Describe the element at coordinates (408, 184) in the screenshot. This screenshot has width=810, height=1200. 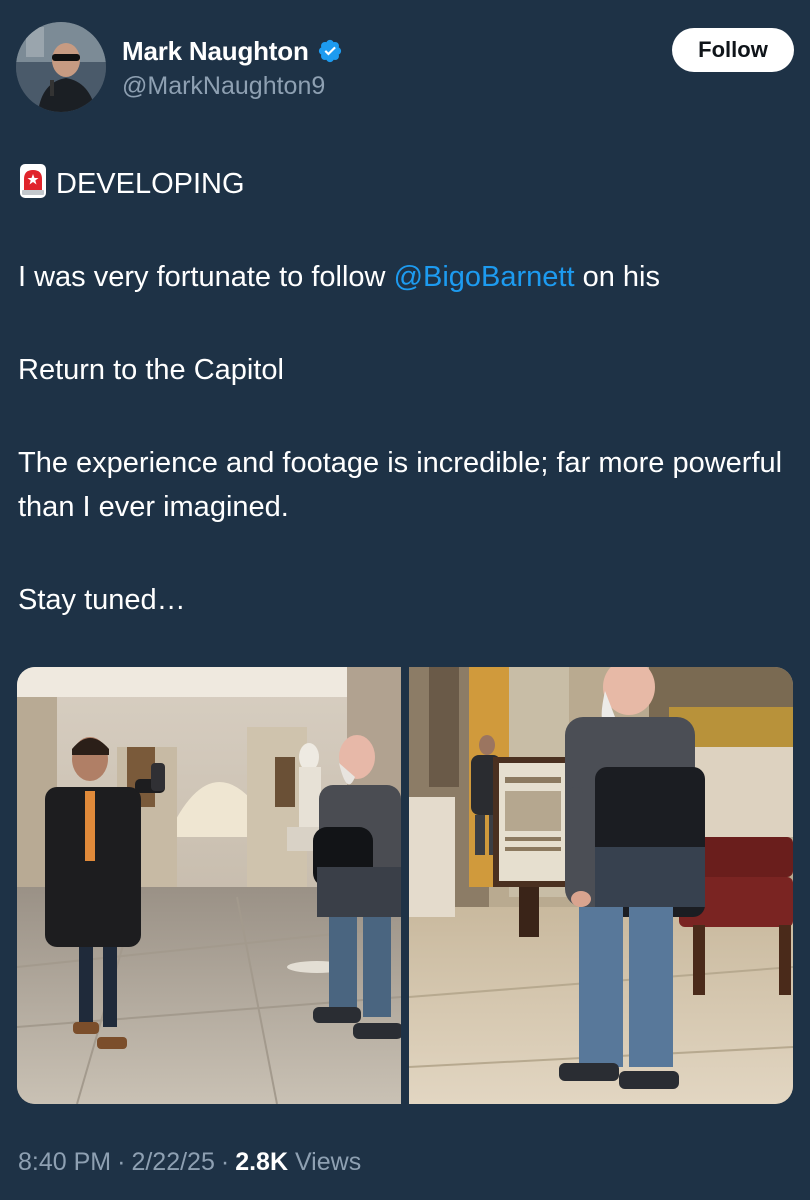
I see `tweet-line-developing: DEVELOPING` at that location.